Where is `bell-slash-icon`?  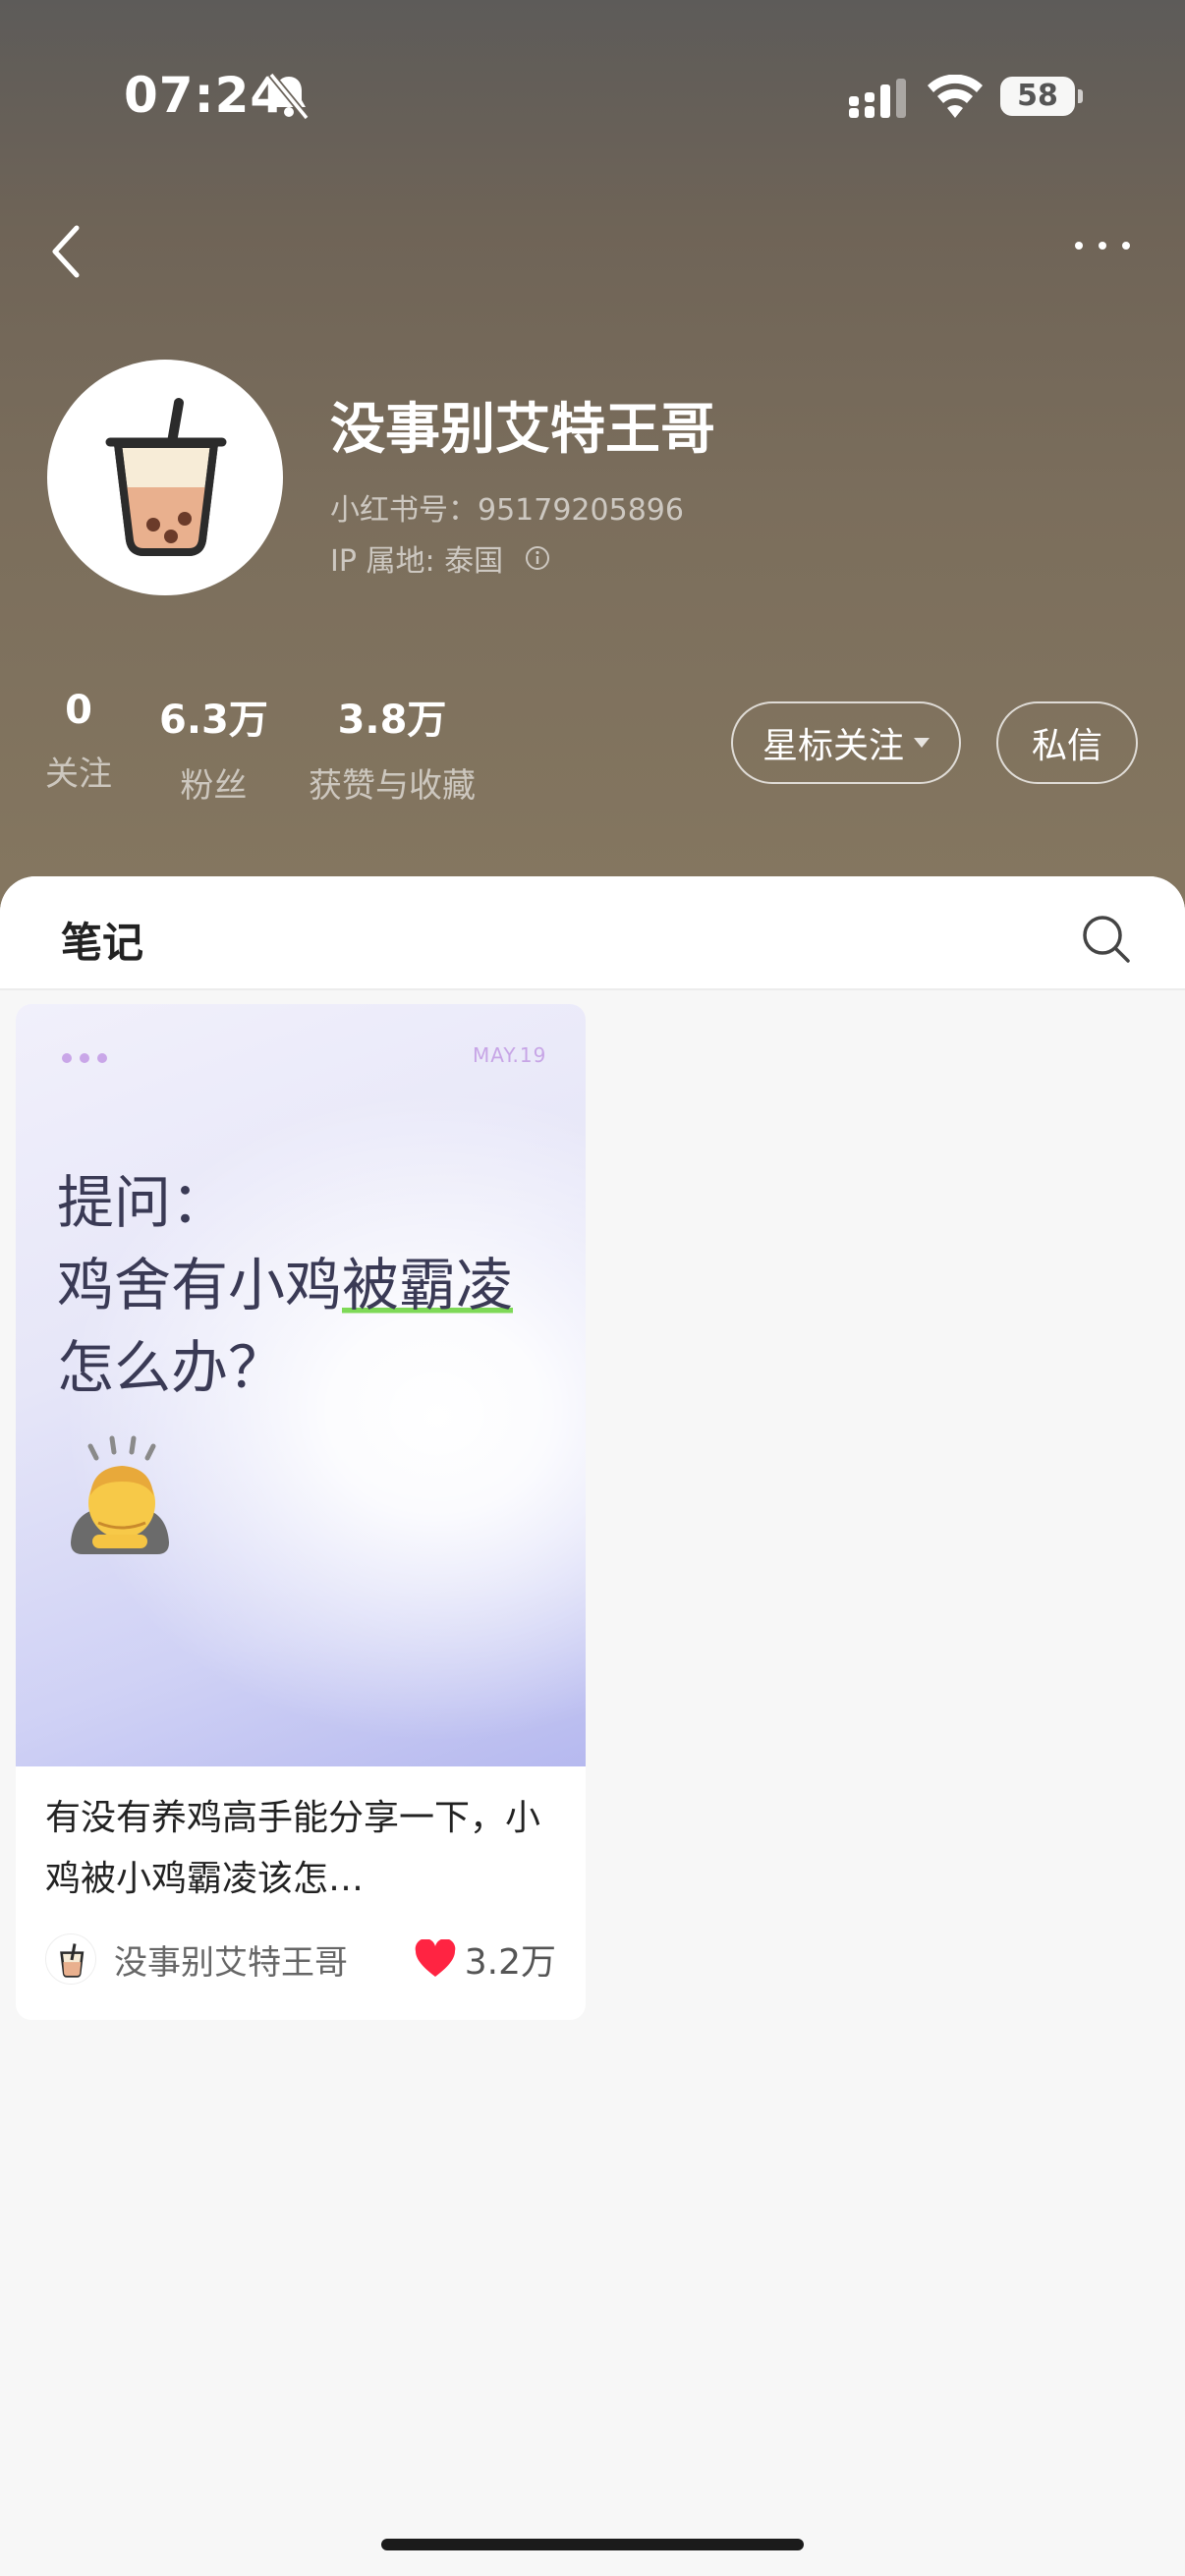
bell-slash-icon is located at coordinates (289, 96).